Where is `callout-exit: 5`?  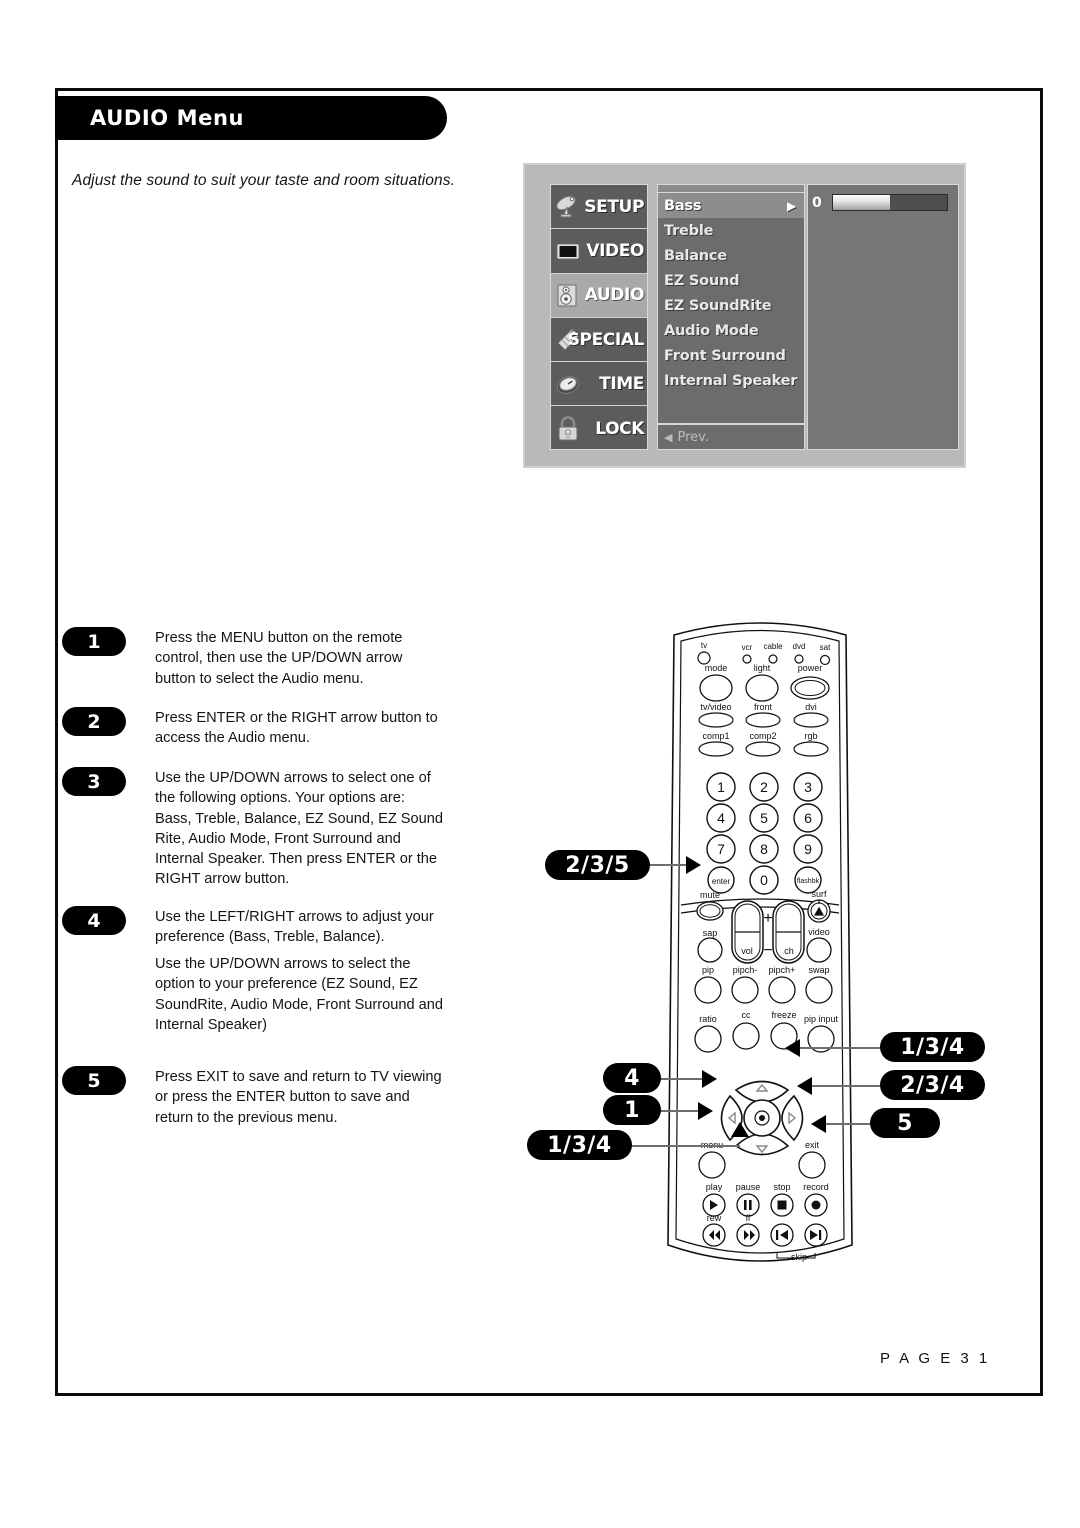
callout-exit: 5 is located at coordinates (905, 1123).